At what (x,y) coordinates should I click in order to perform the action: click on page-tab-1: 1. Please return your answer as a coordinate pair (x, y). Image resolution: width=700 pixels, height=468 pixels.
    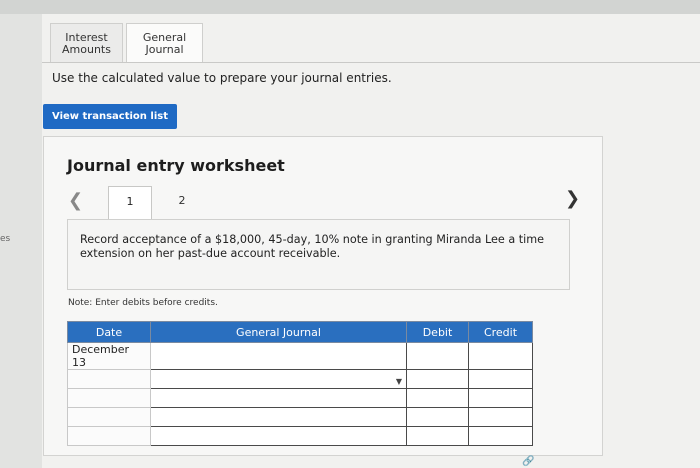
    Looking at the image, I should click on (130, 202).